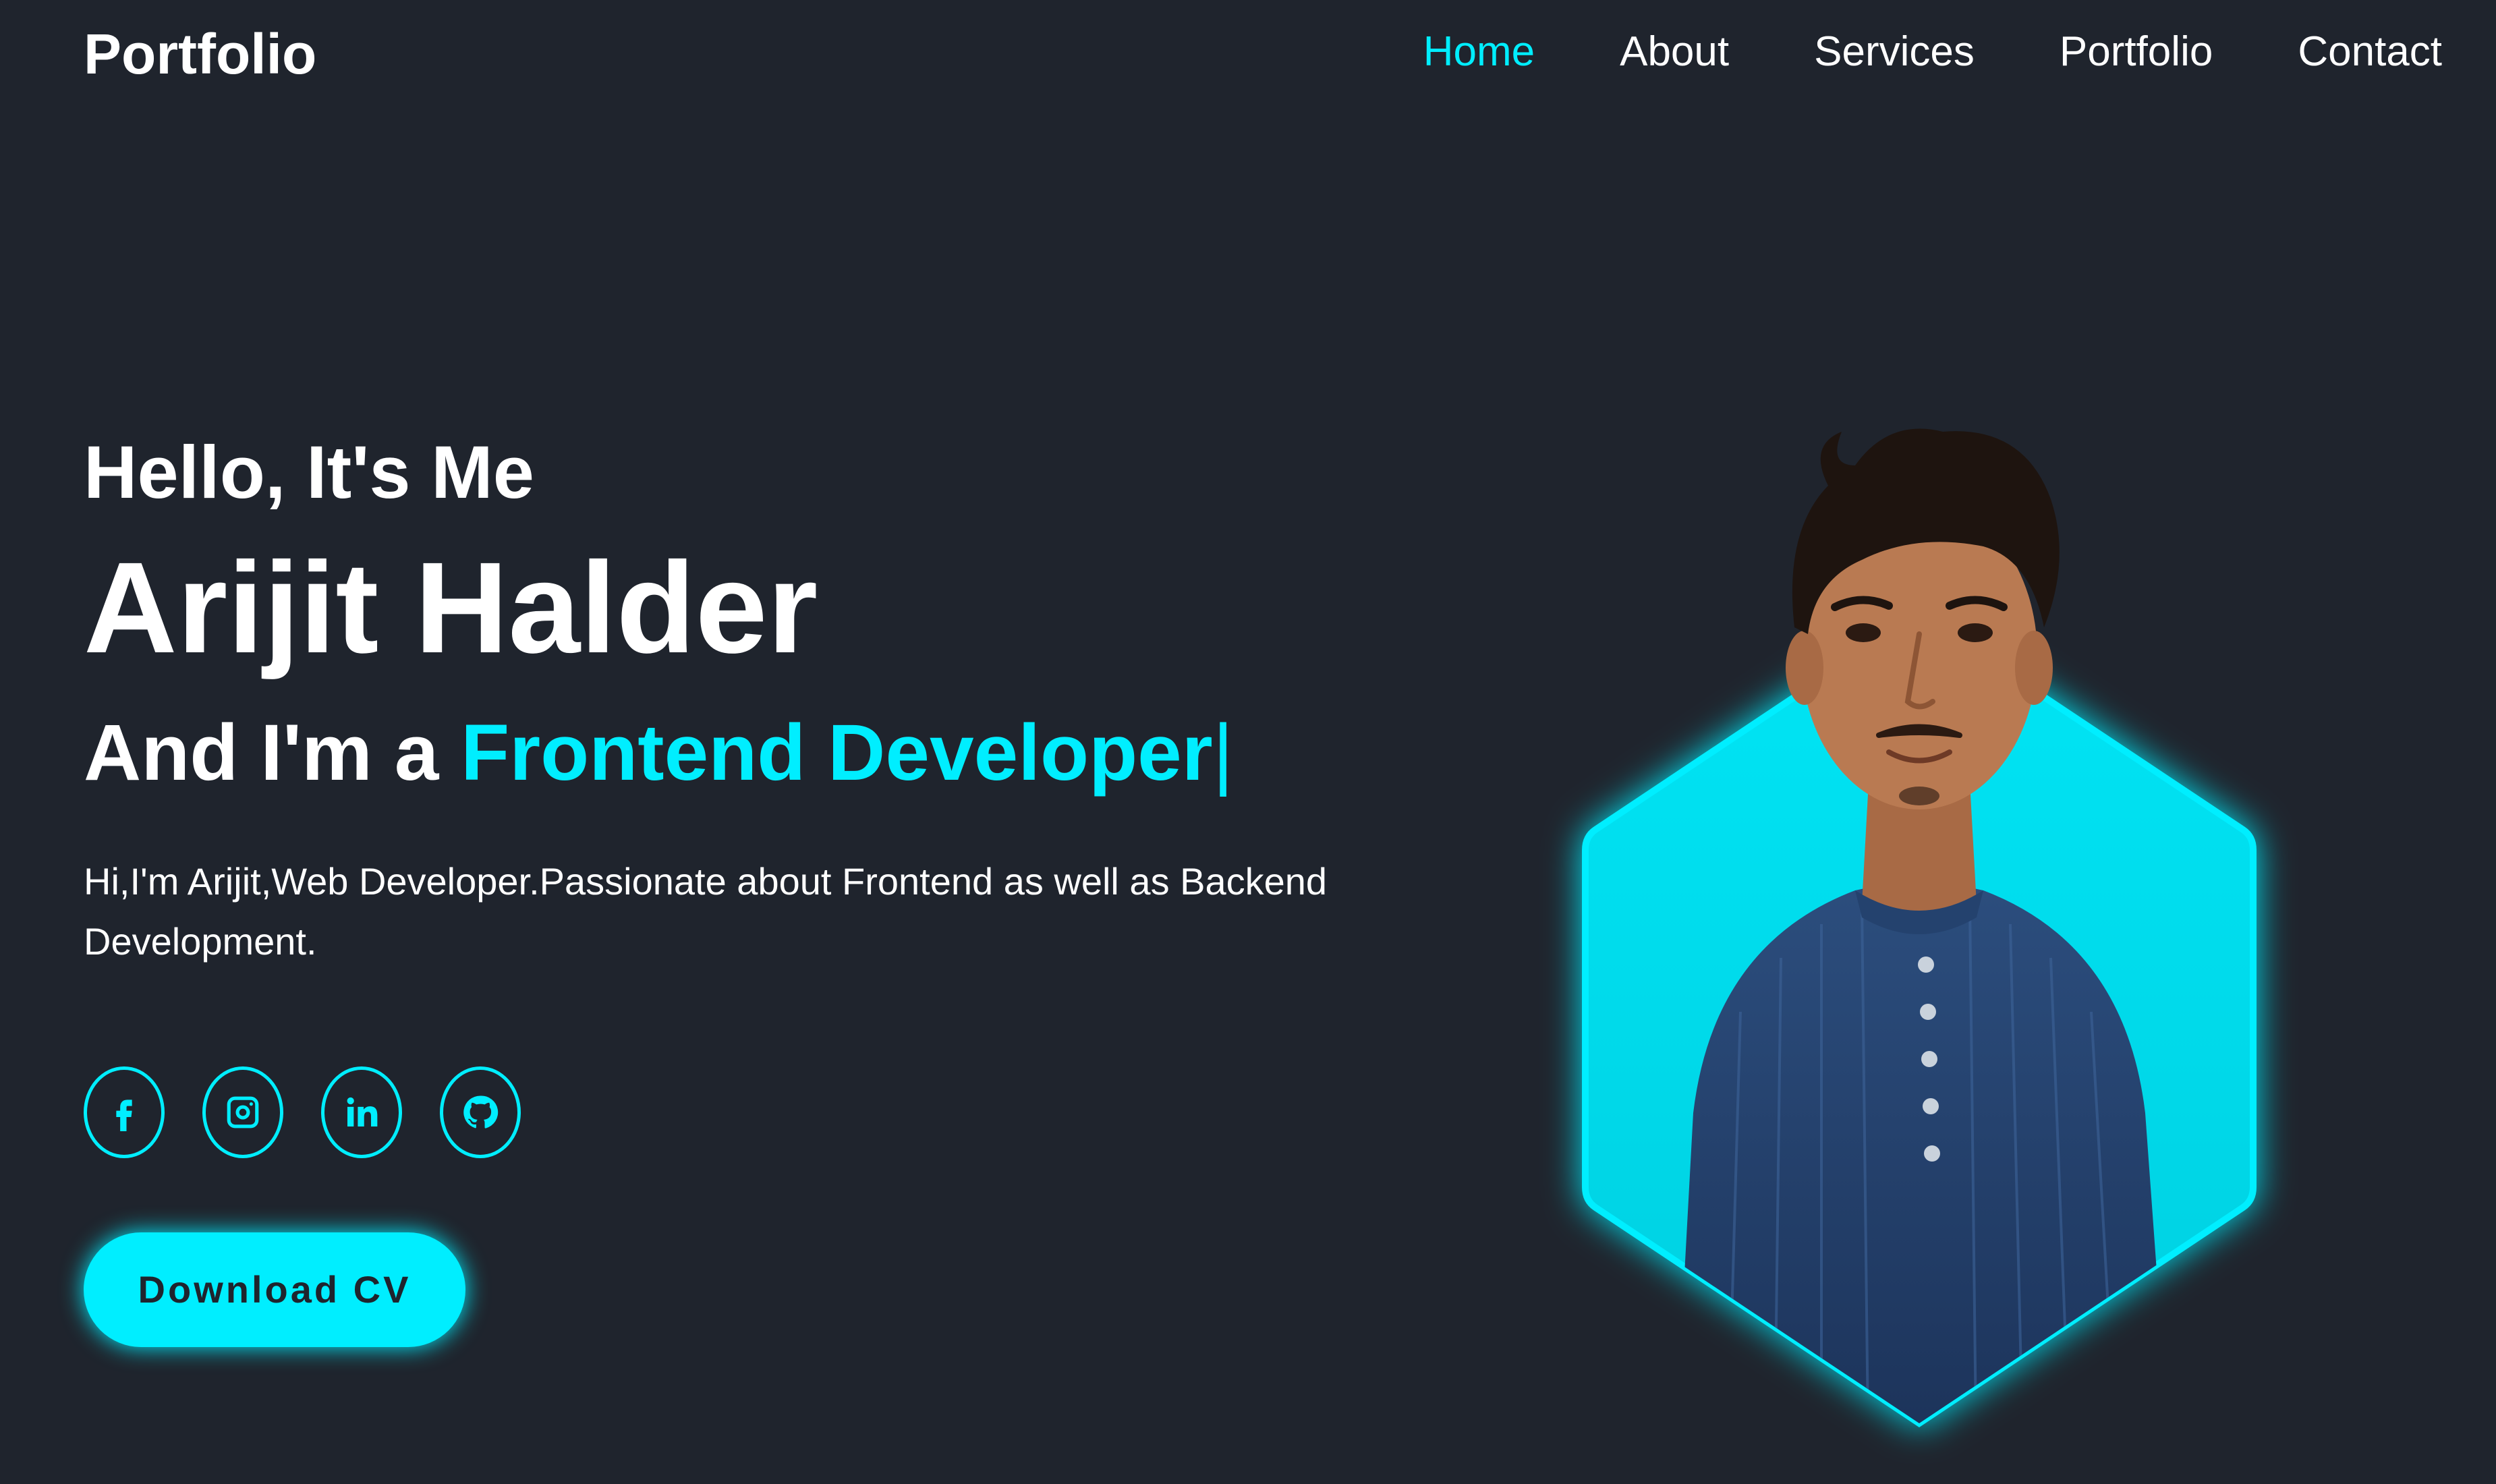 Image resolution: width=2496 pixels, height=1484 pixels. I want to click on site-logo: Portfolio, so click(200, 54).